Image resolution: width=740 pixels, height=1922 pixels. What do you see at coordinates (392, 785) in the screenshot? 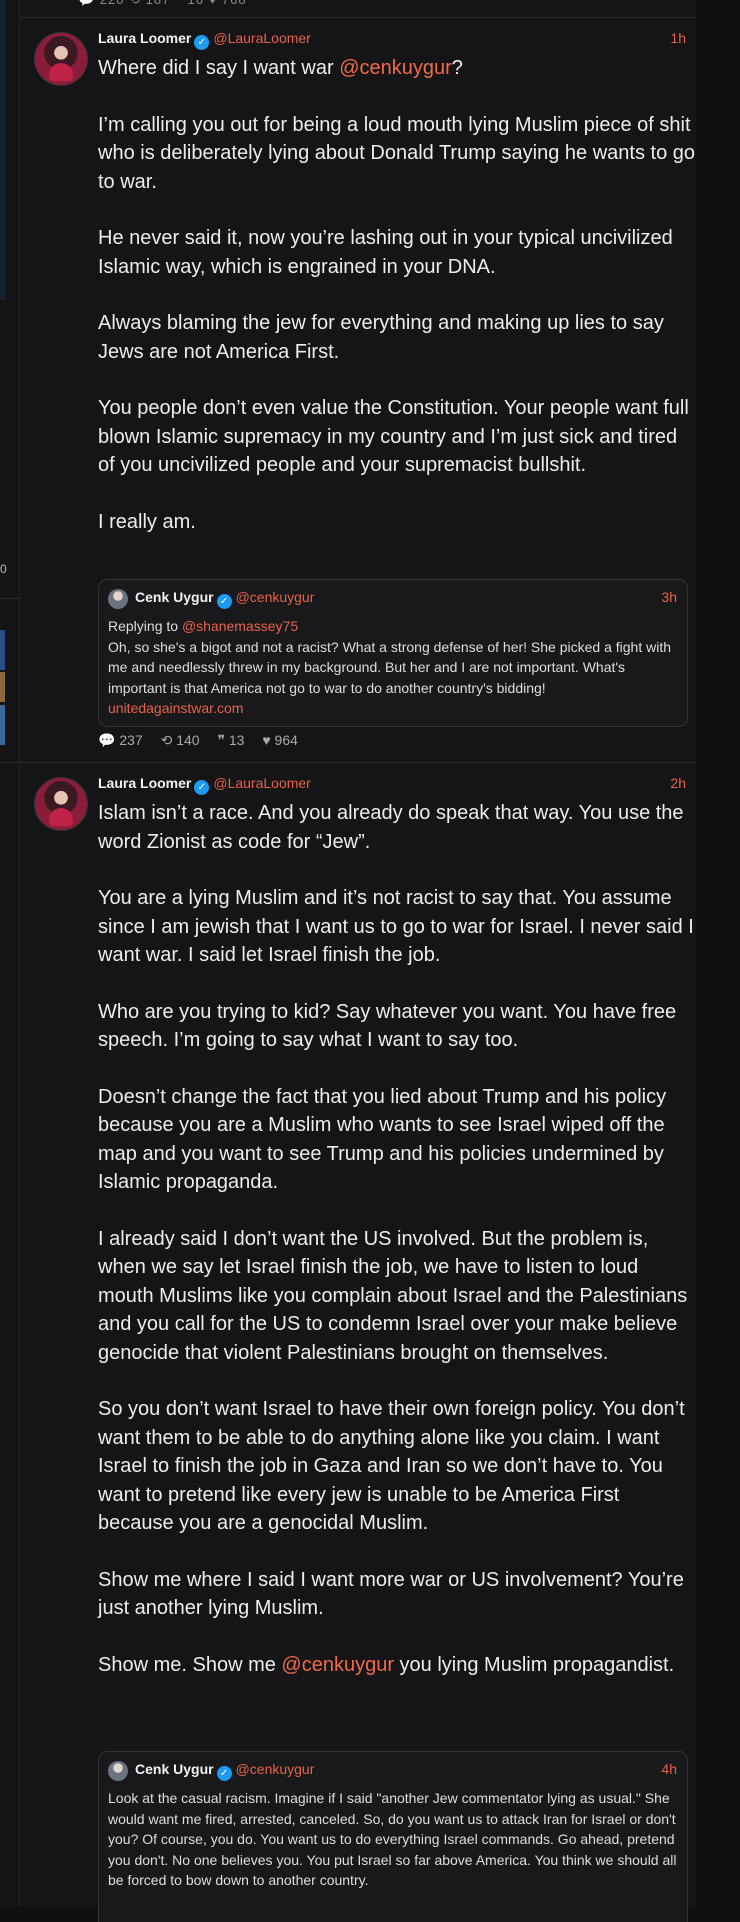
I see `post-header: Laura Loomer ✓ @LauraLoomer 2h` at bounding box center [392, 785].